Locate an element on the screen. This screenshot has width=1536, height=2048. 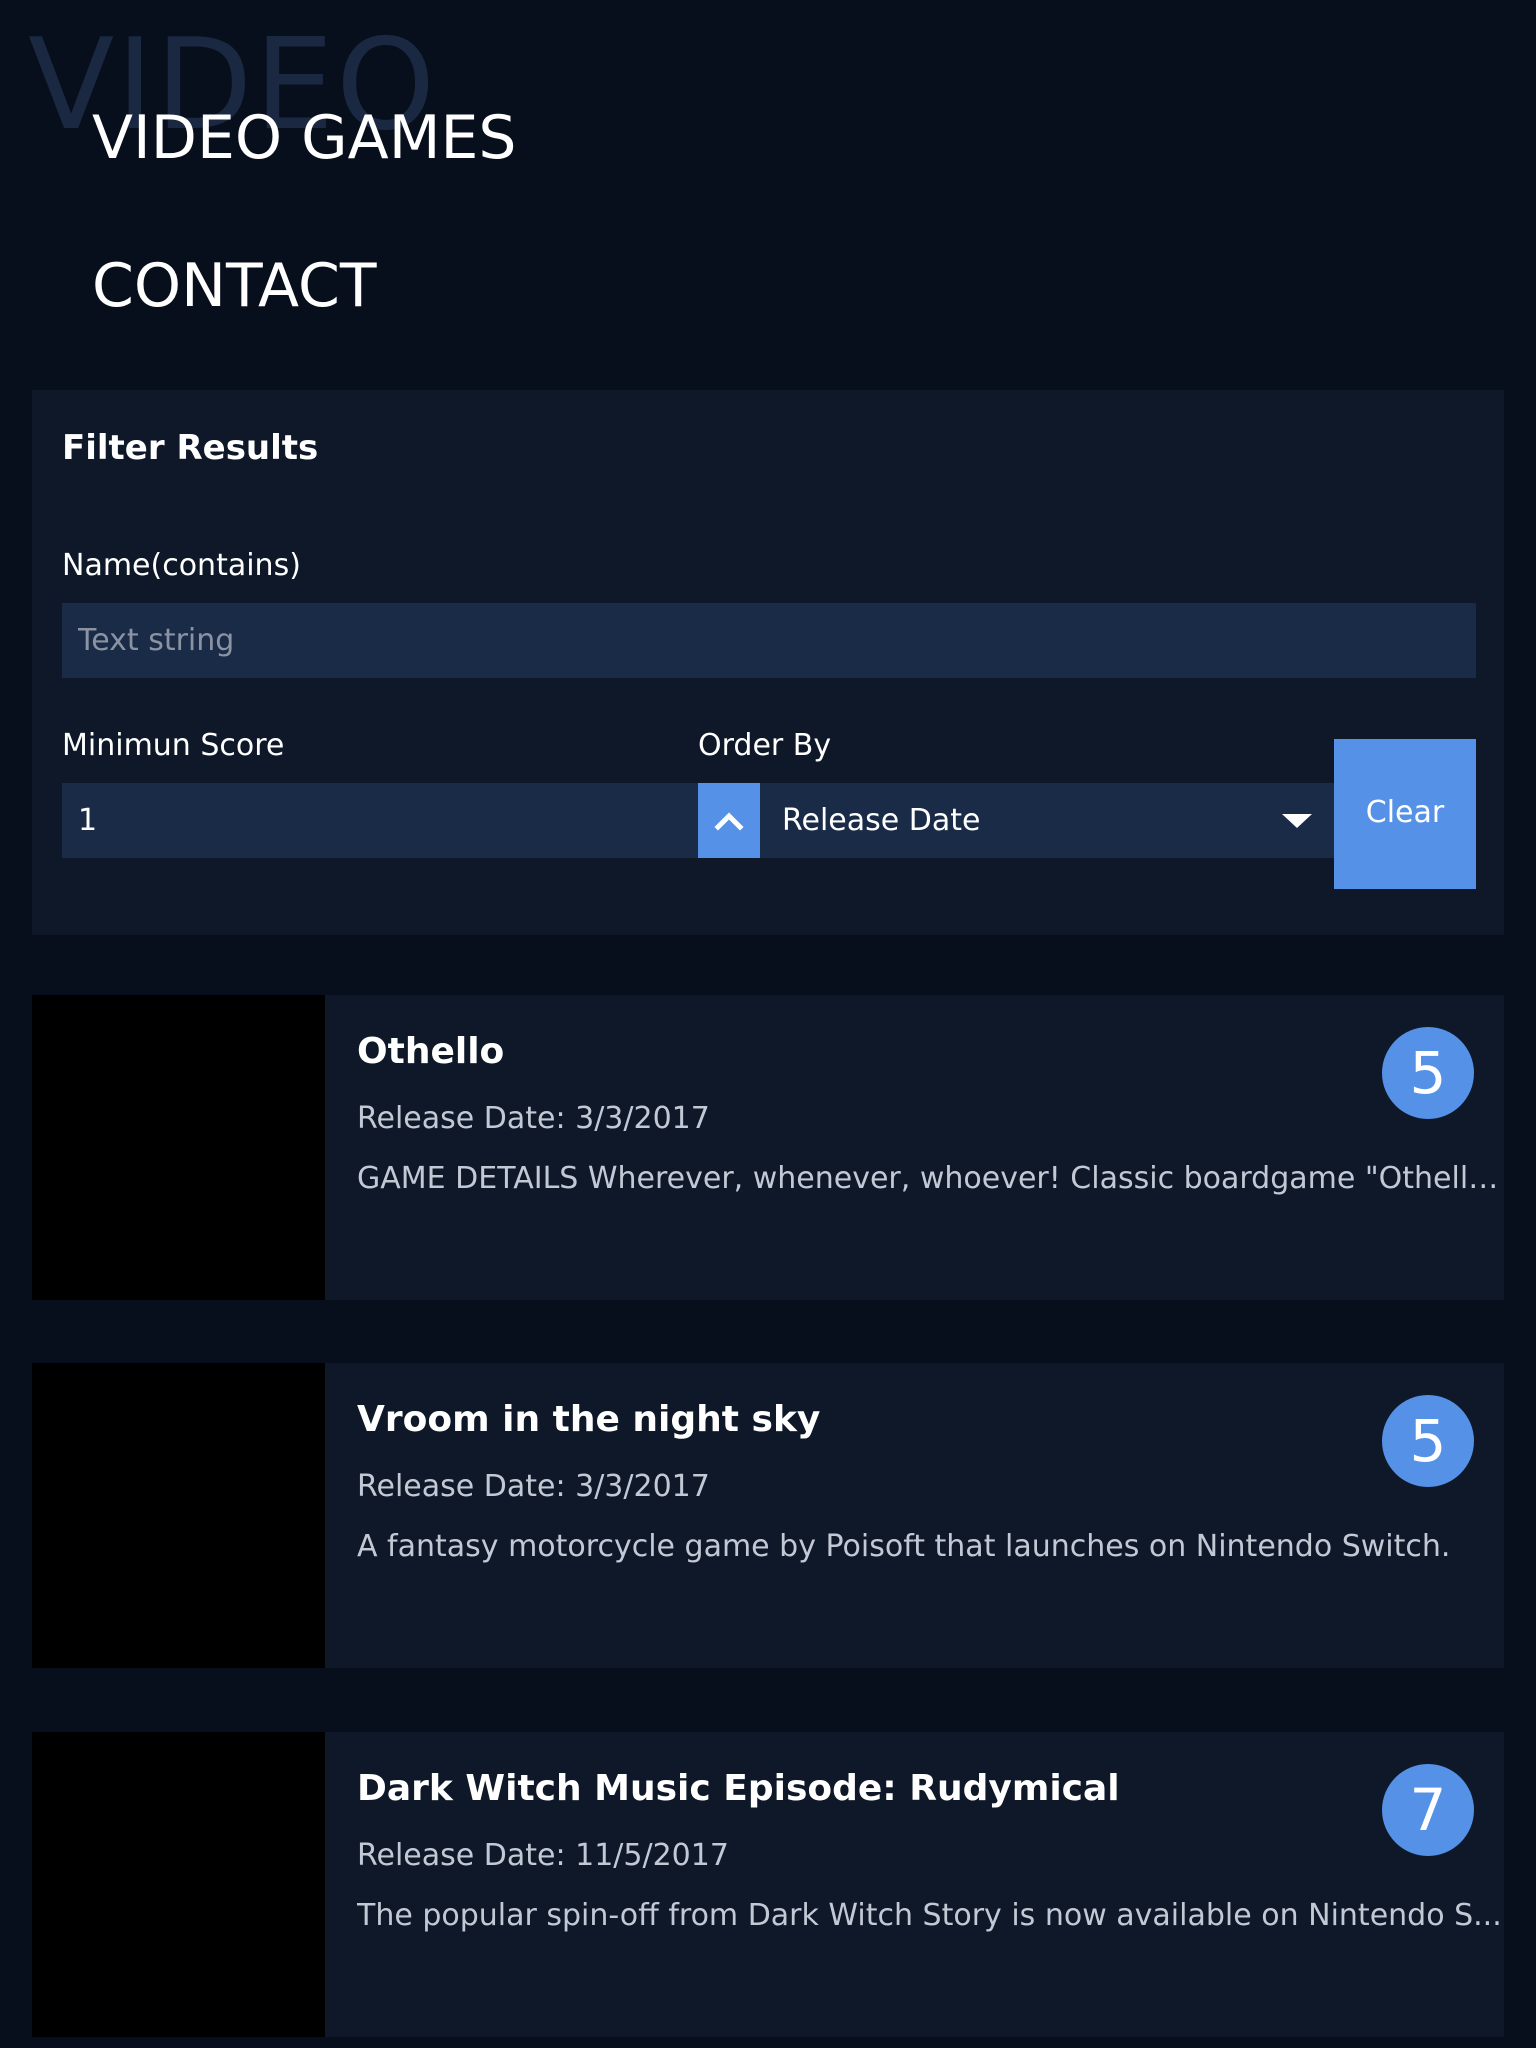
sort-direction-button is located at coordinates (729, 820).